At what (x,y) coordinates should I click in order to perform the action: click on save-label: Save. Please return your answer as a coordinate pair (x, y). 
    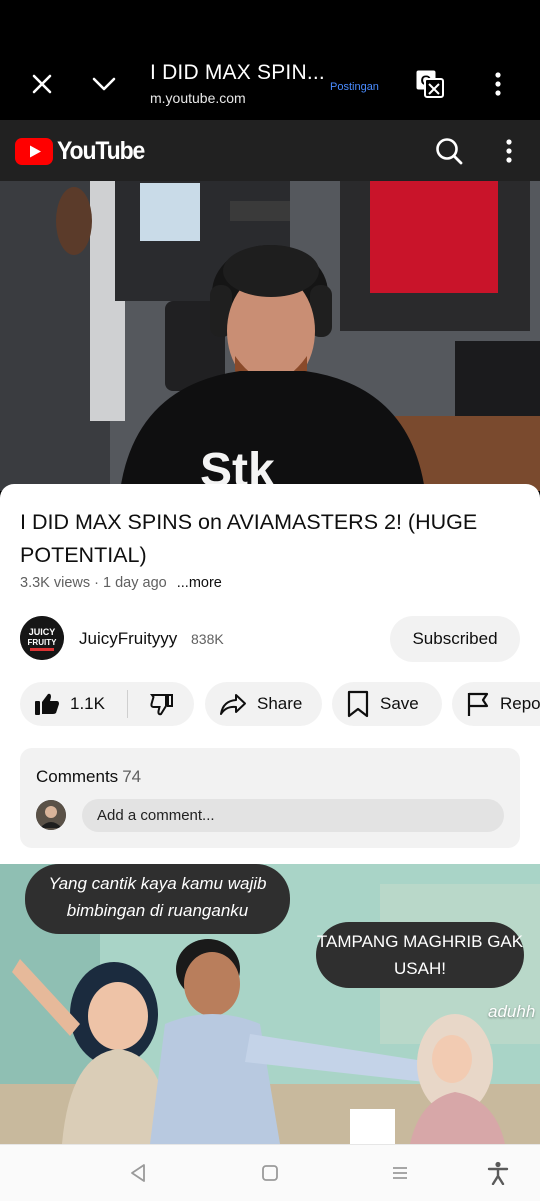
    Looking at the image, I should click on (399, 703).